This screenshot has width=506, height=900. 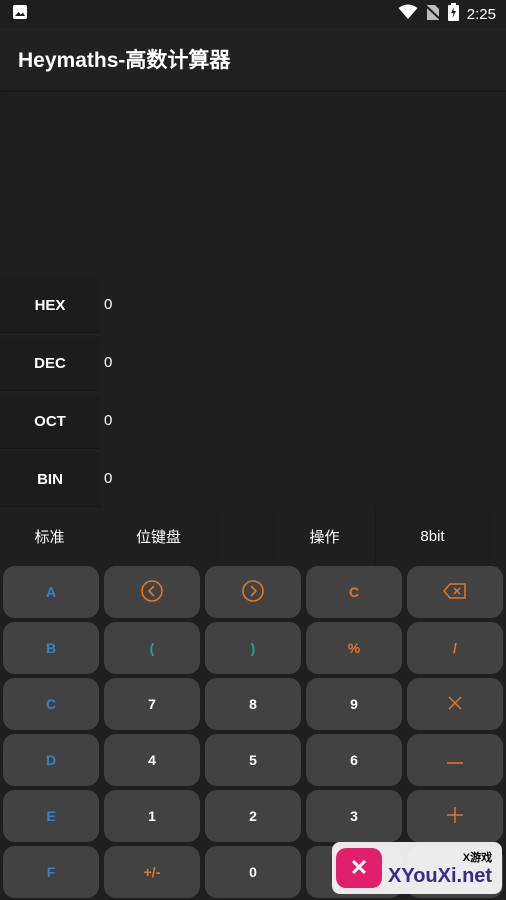 What do you see at coordinates (253, 480) in the screenshot?
I see `base-row-bin: BIN 0` at bounding box center [253, 480].